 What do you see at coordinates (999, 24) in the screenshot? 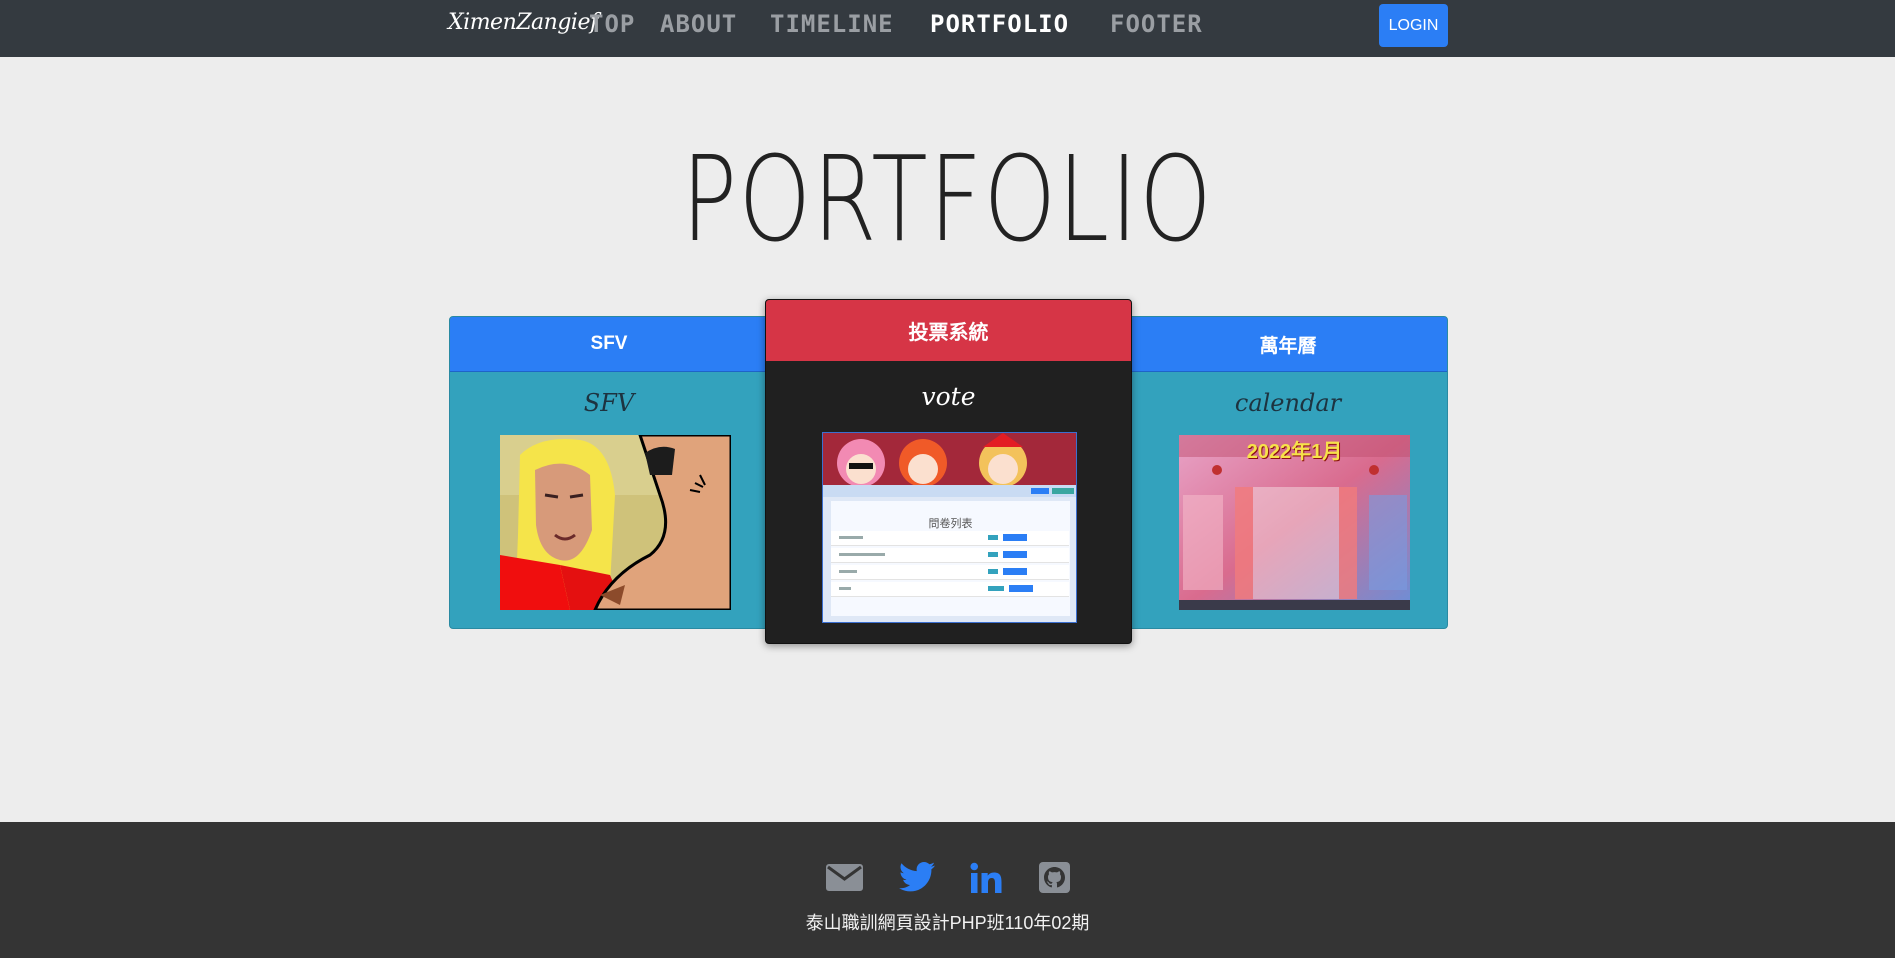
I see `nav-link-portfolio: PORTFOLIO` at bounding box center [999, 24].